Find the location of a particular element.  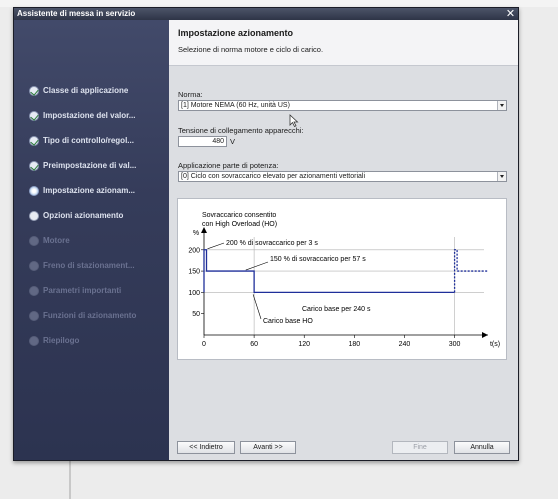

window-title: Assistente di messa in servizio is located at coordinates (266, 14).